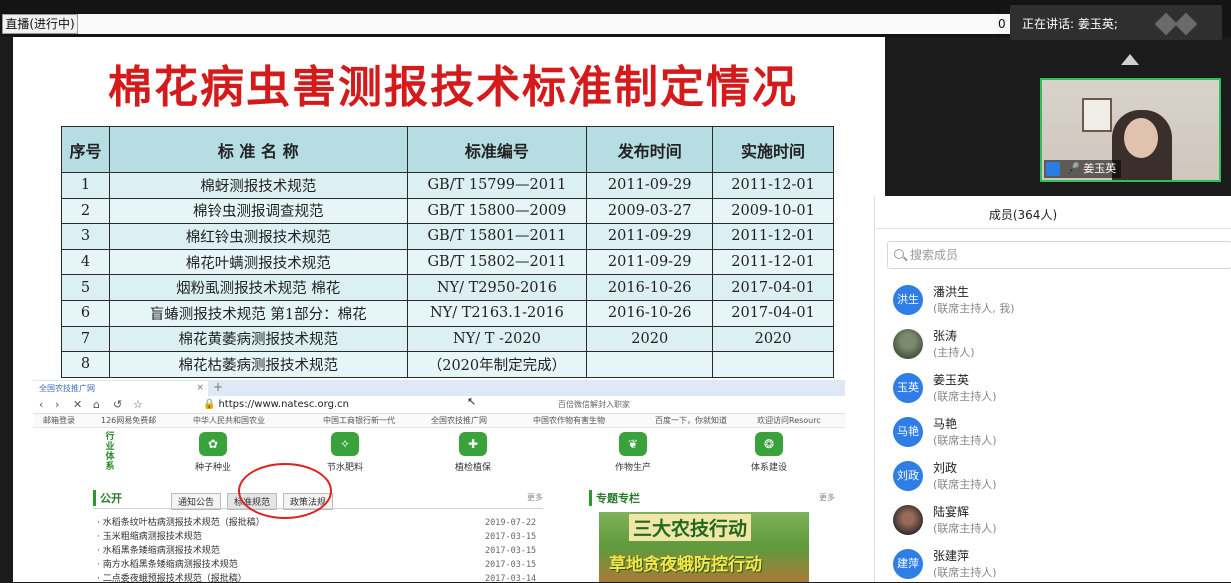 This screenshot has height=583, width=1231. I want to click on zoom-value: 0, so click(1003, 24).